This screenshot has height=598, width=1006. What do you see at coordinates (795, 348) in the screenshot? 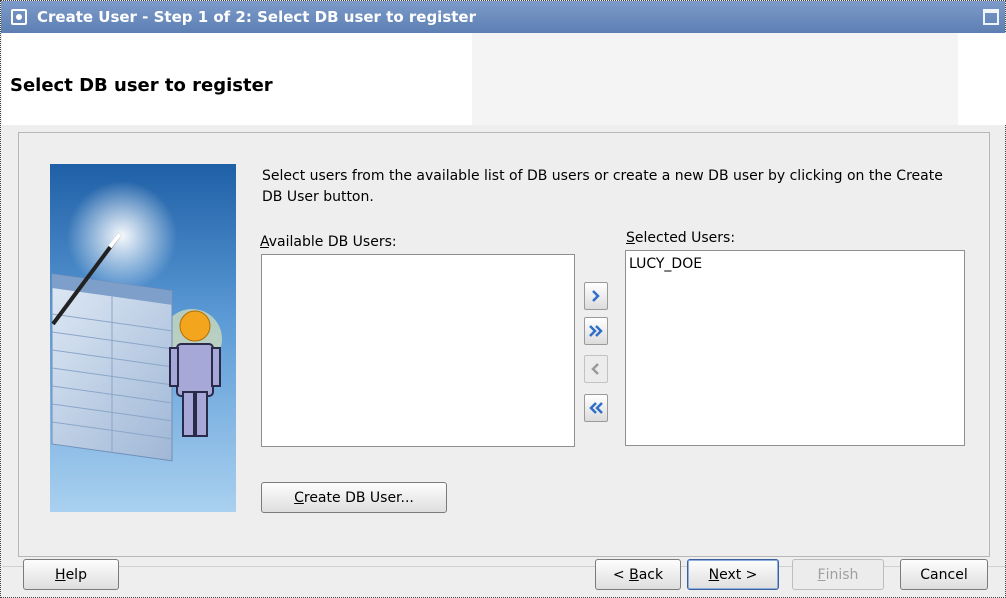
I see `selected-users-list: LUCY_DOE` at bounding box center [795, 348].